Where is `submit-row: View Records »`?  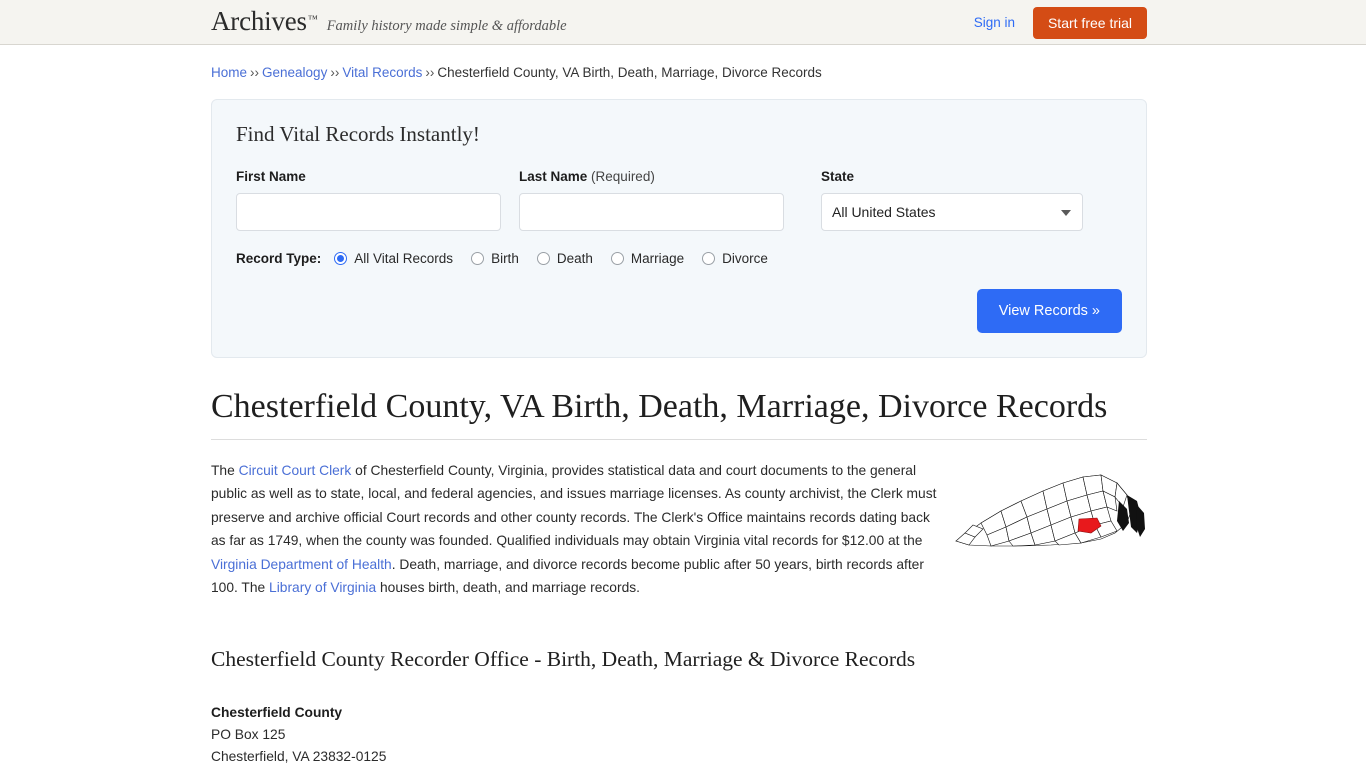 submit-row: View Records » is located at coordinates (679, 310).